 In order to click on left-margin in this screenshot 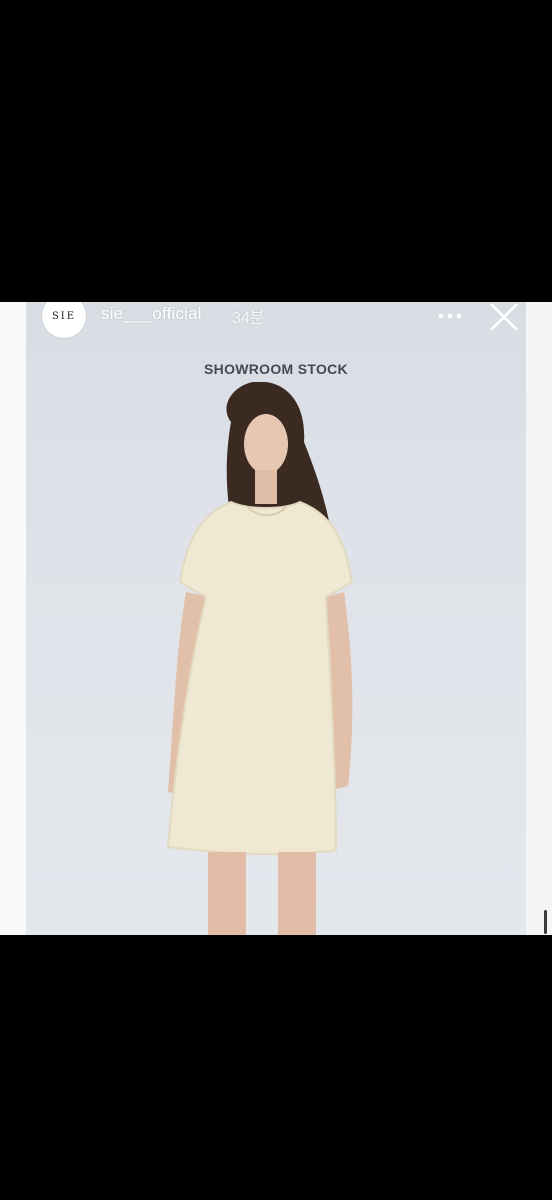, I will do `click(13, 618)`.